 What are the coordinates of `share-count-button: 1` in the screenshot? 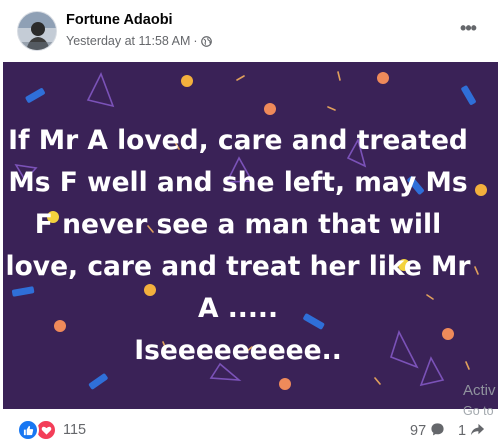 It's located at (471, 431).